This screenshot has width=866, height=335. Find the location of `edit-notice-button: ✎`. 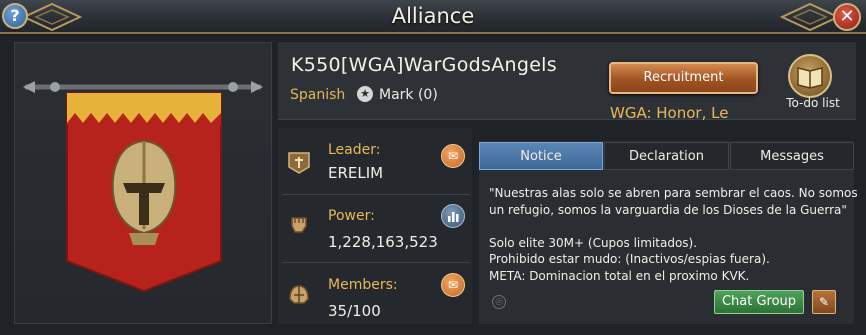

edit-notice-button: ✎ is located at coordinates (824, 302).